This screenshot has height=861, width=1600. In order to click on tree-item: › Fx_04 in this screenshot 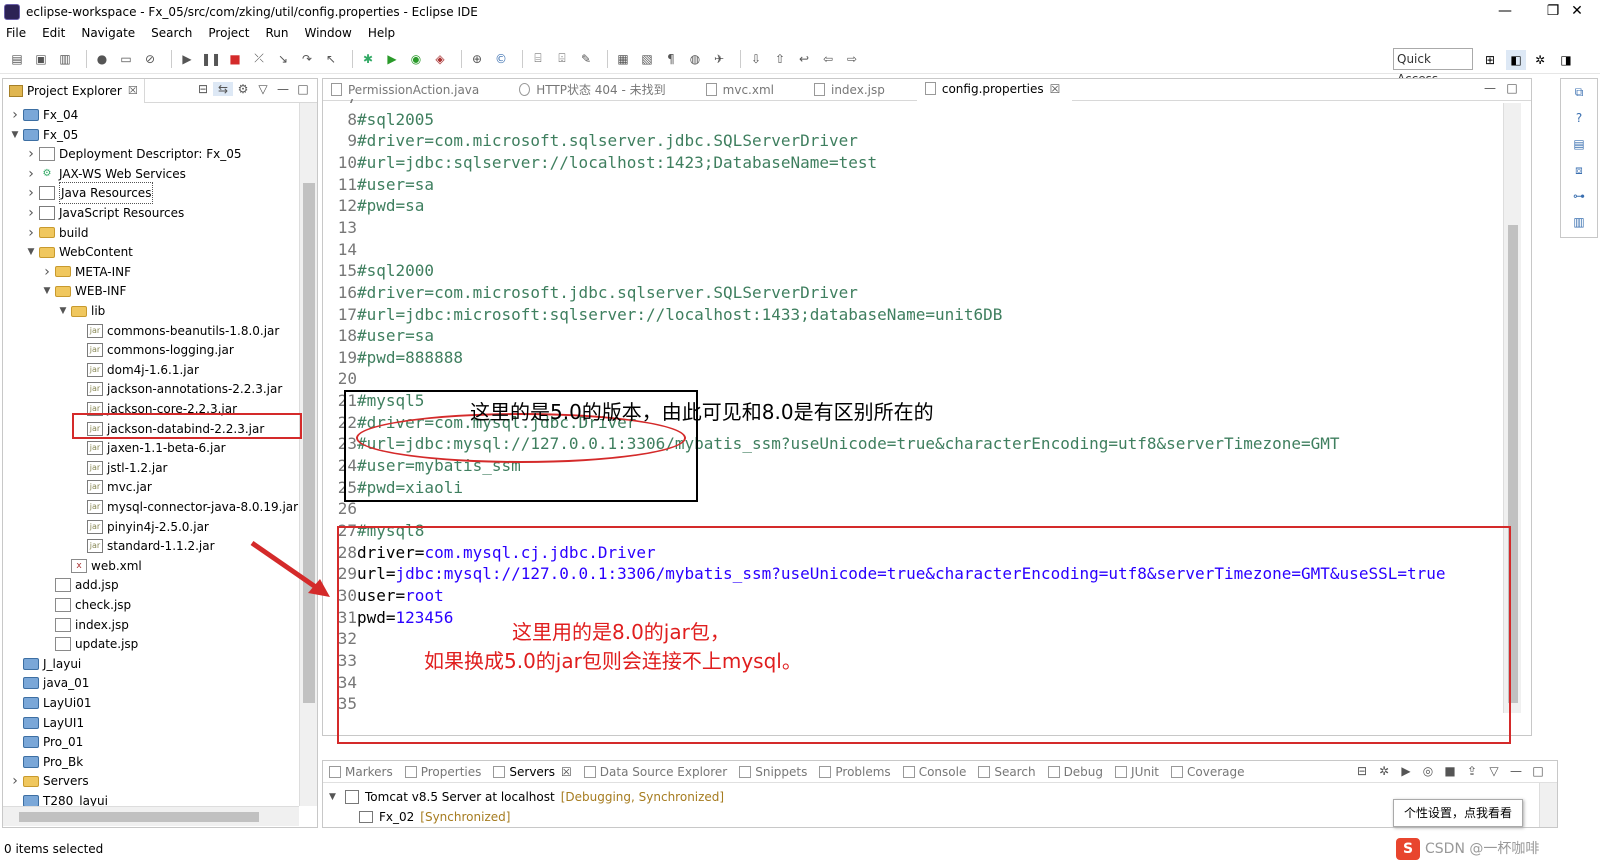, I will do `click(43, 115)`.